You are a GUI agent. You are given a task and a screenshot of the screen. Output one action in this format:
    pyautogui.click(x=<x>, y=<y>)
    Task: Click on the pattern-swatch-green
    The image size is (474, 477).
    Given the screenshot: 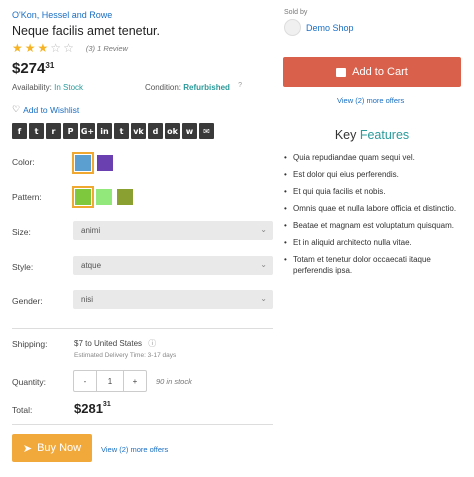 What is the action you would take?
    pyautogui.click(x=83, y=197)
    